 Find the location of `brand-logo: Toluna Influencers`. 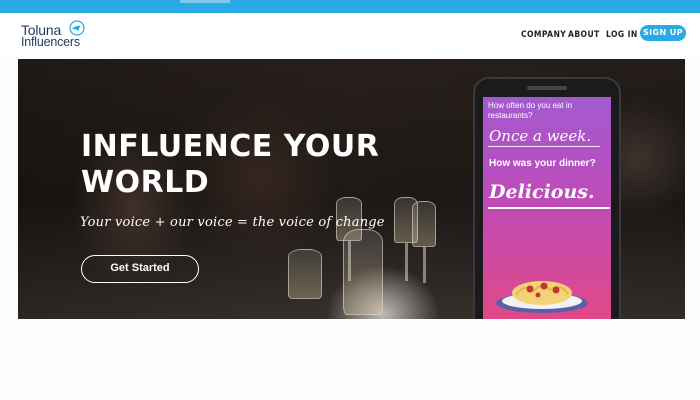

brand-logo: Toluna Influencers is located at coordinates (61, 36).